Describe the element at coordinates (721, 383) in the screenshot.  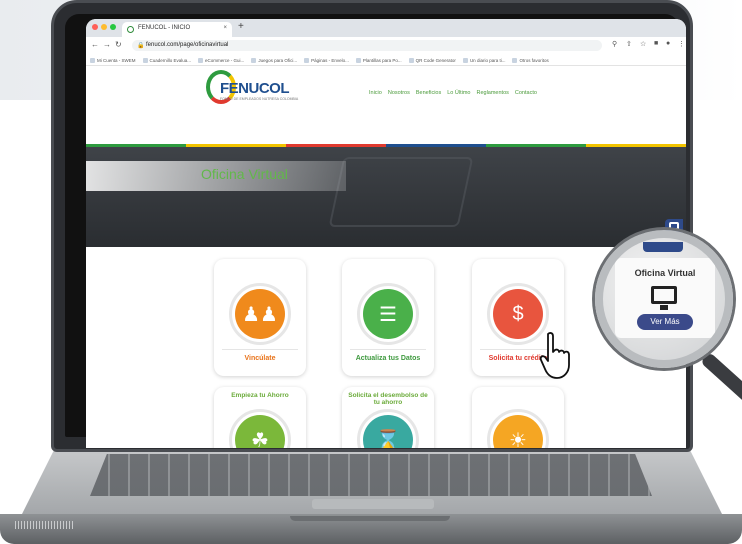
I see `magnifier-handle` at that location.